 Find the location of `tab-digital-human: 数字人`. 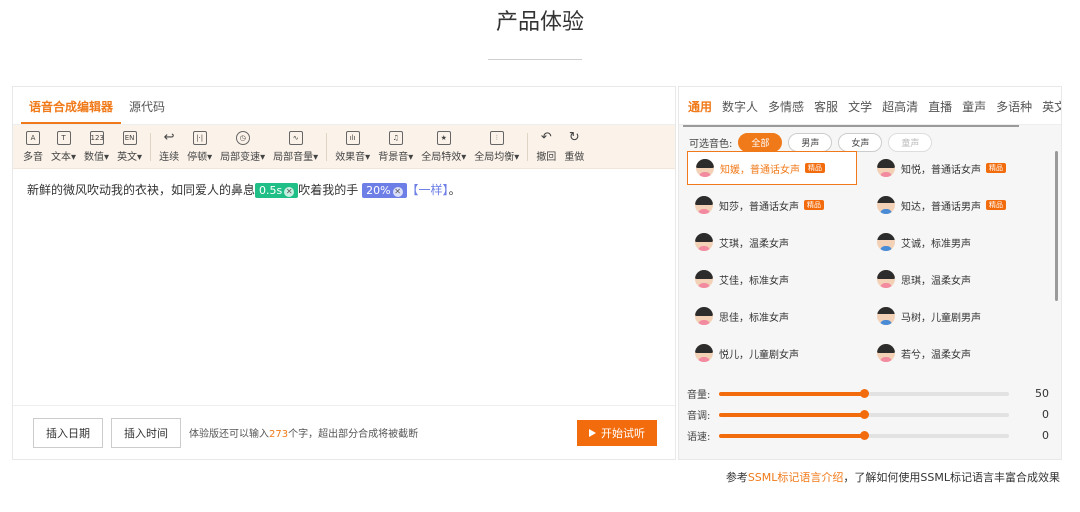

tab-digital-human: 数字人 is located at coordinates (740, 111).